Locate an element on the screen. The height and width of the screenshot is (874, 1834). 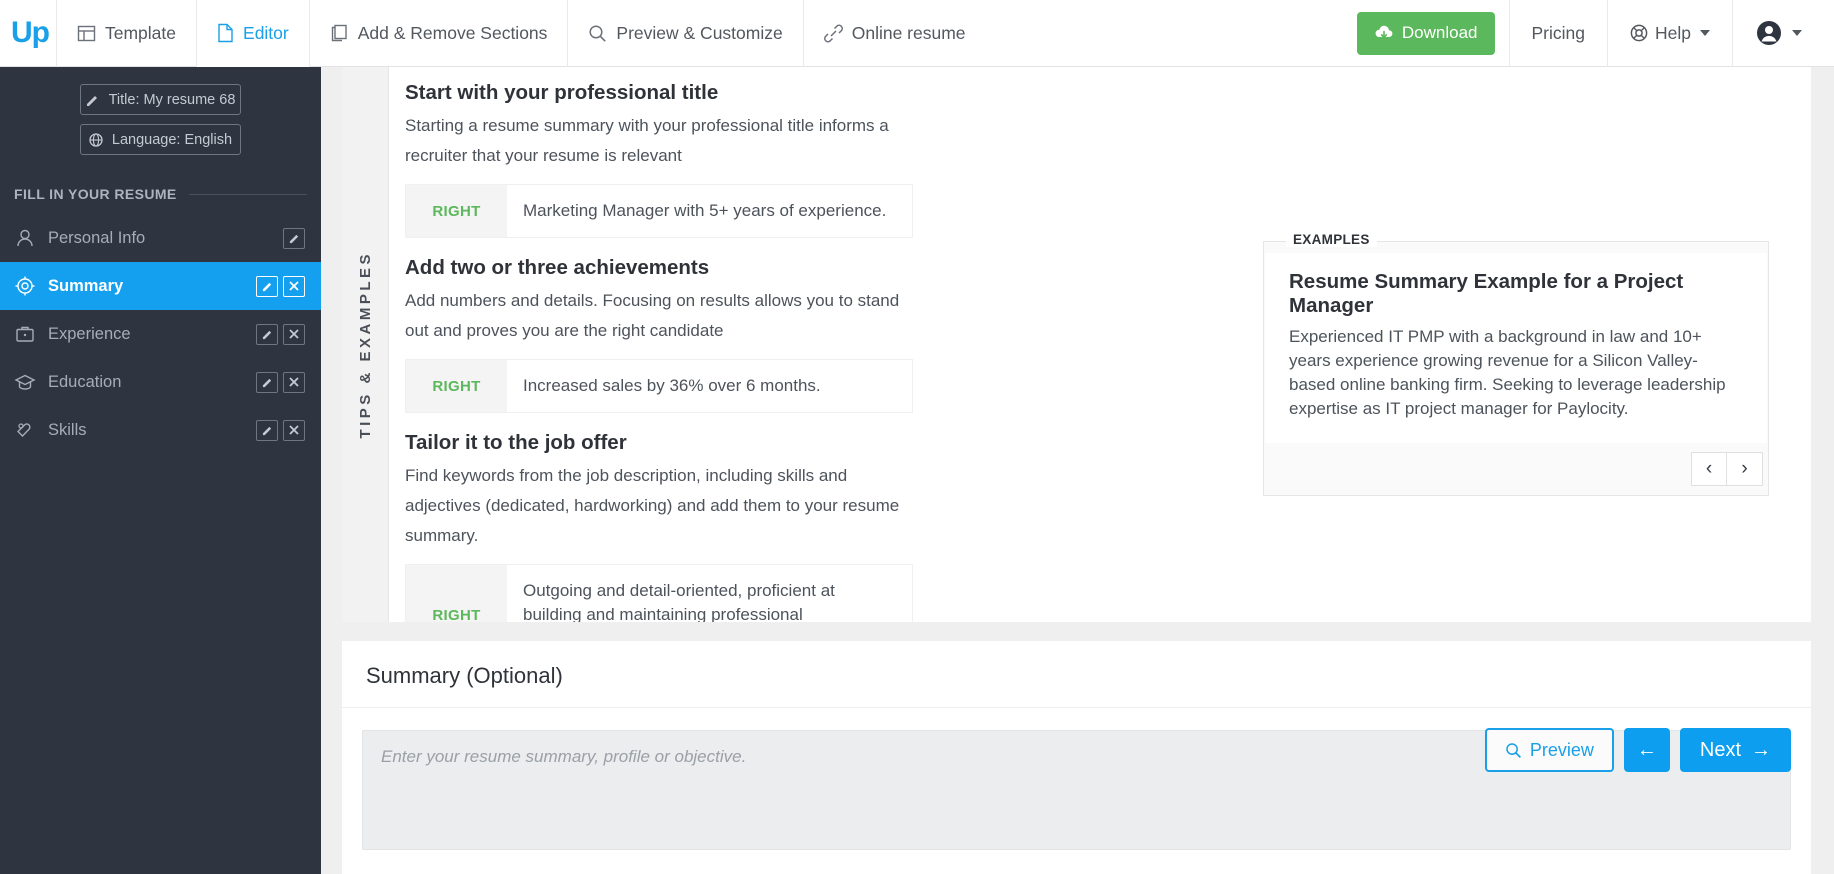
nav-item-online-resume: Online resume is located at coordinates (894, 33).